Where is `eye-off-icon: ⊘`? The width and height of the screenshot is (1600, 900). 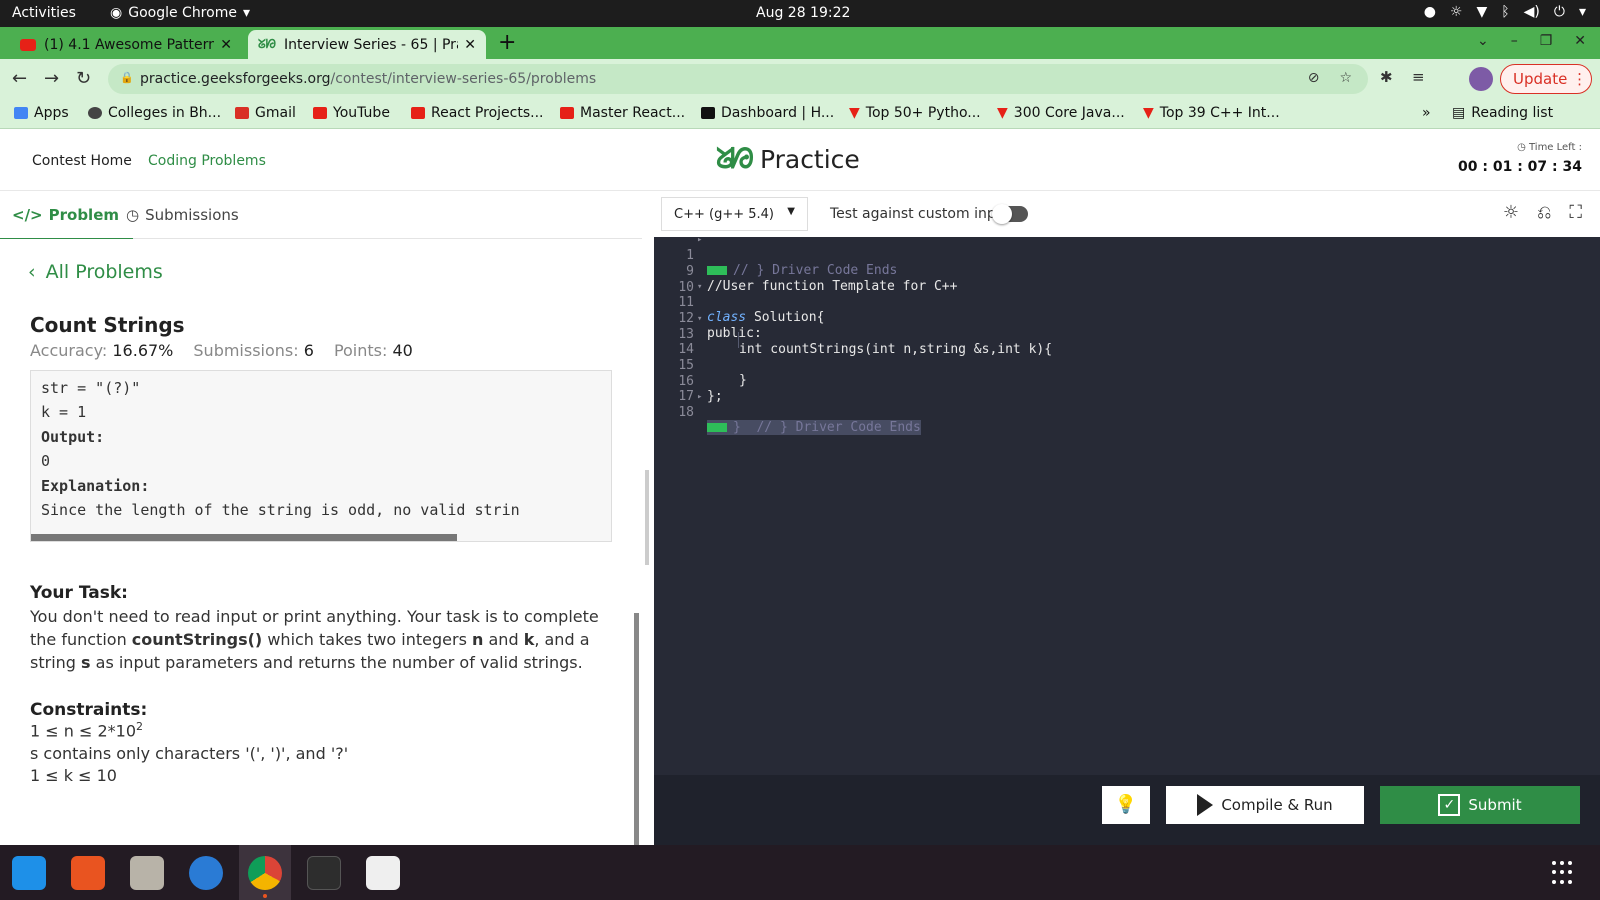 eye-off-icon: ⊘ is located at coordinates (1314, 78).